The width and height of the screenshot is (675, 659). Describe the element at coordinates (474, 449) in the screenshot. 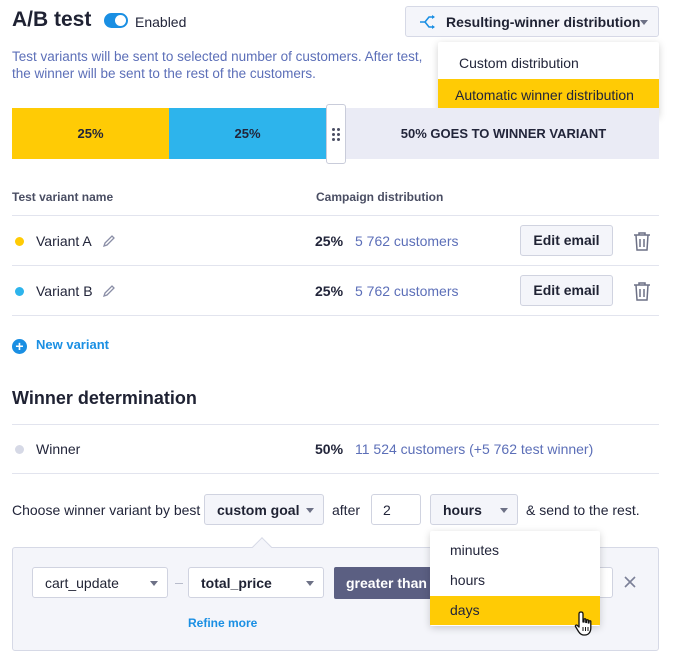

I see `winner-customers: 11 524 customers (+5 762 test winner)` at that location.